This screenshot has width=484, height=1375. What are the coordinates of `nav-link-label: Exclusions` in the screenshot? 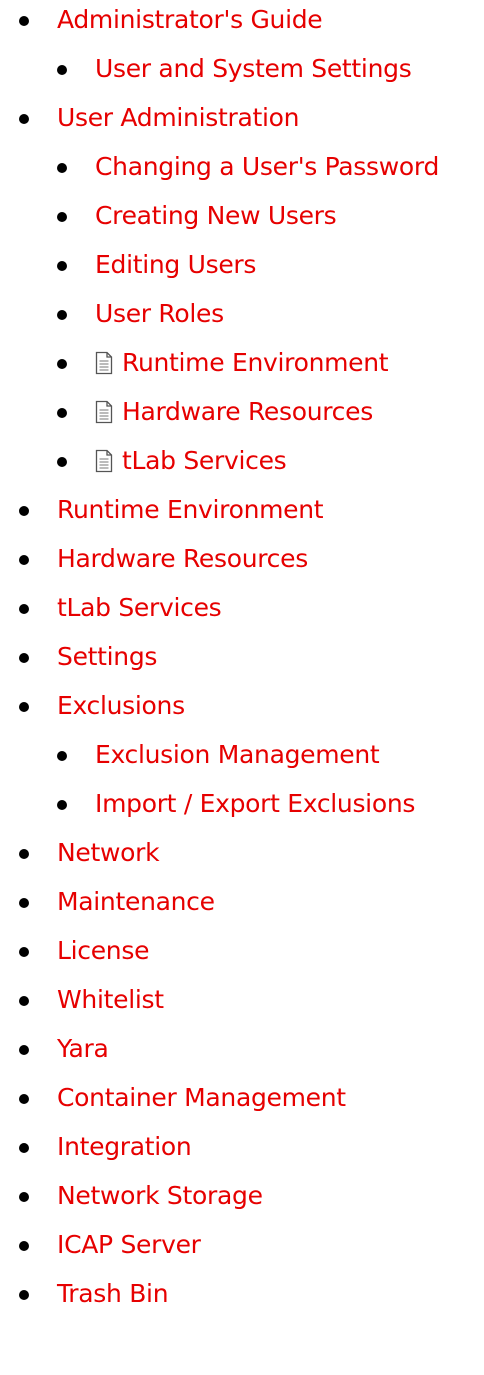 It's located at (121, 705).